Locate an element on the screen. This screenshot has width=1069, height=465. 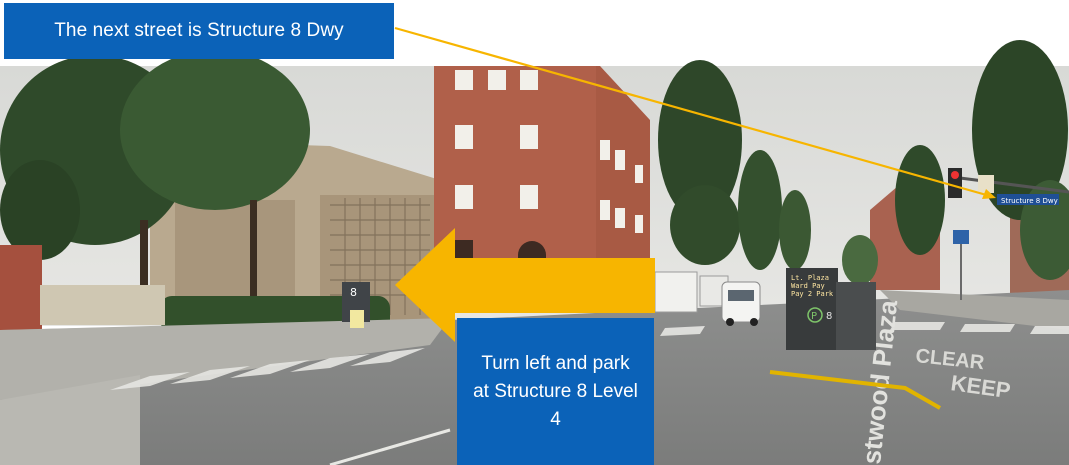
low-wall is located at coordinates (102, 305).